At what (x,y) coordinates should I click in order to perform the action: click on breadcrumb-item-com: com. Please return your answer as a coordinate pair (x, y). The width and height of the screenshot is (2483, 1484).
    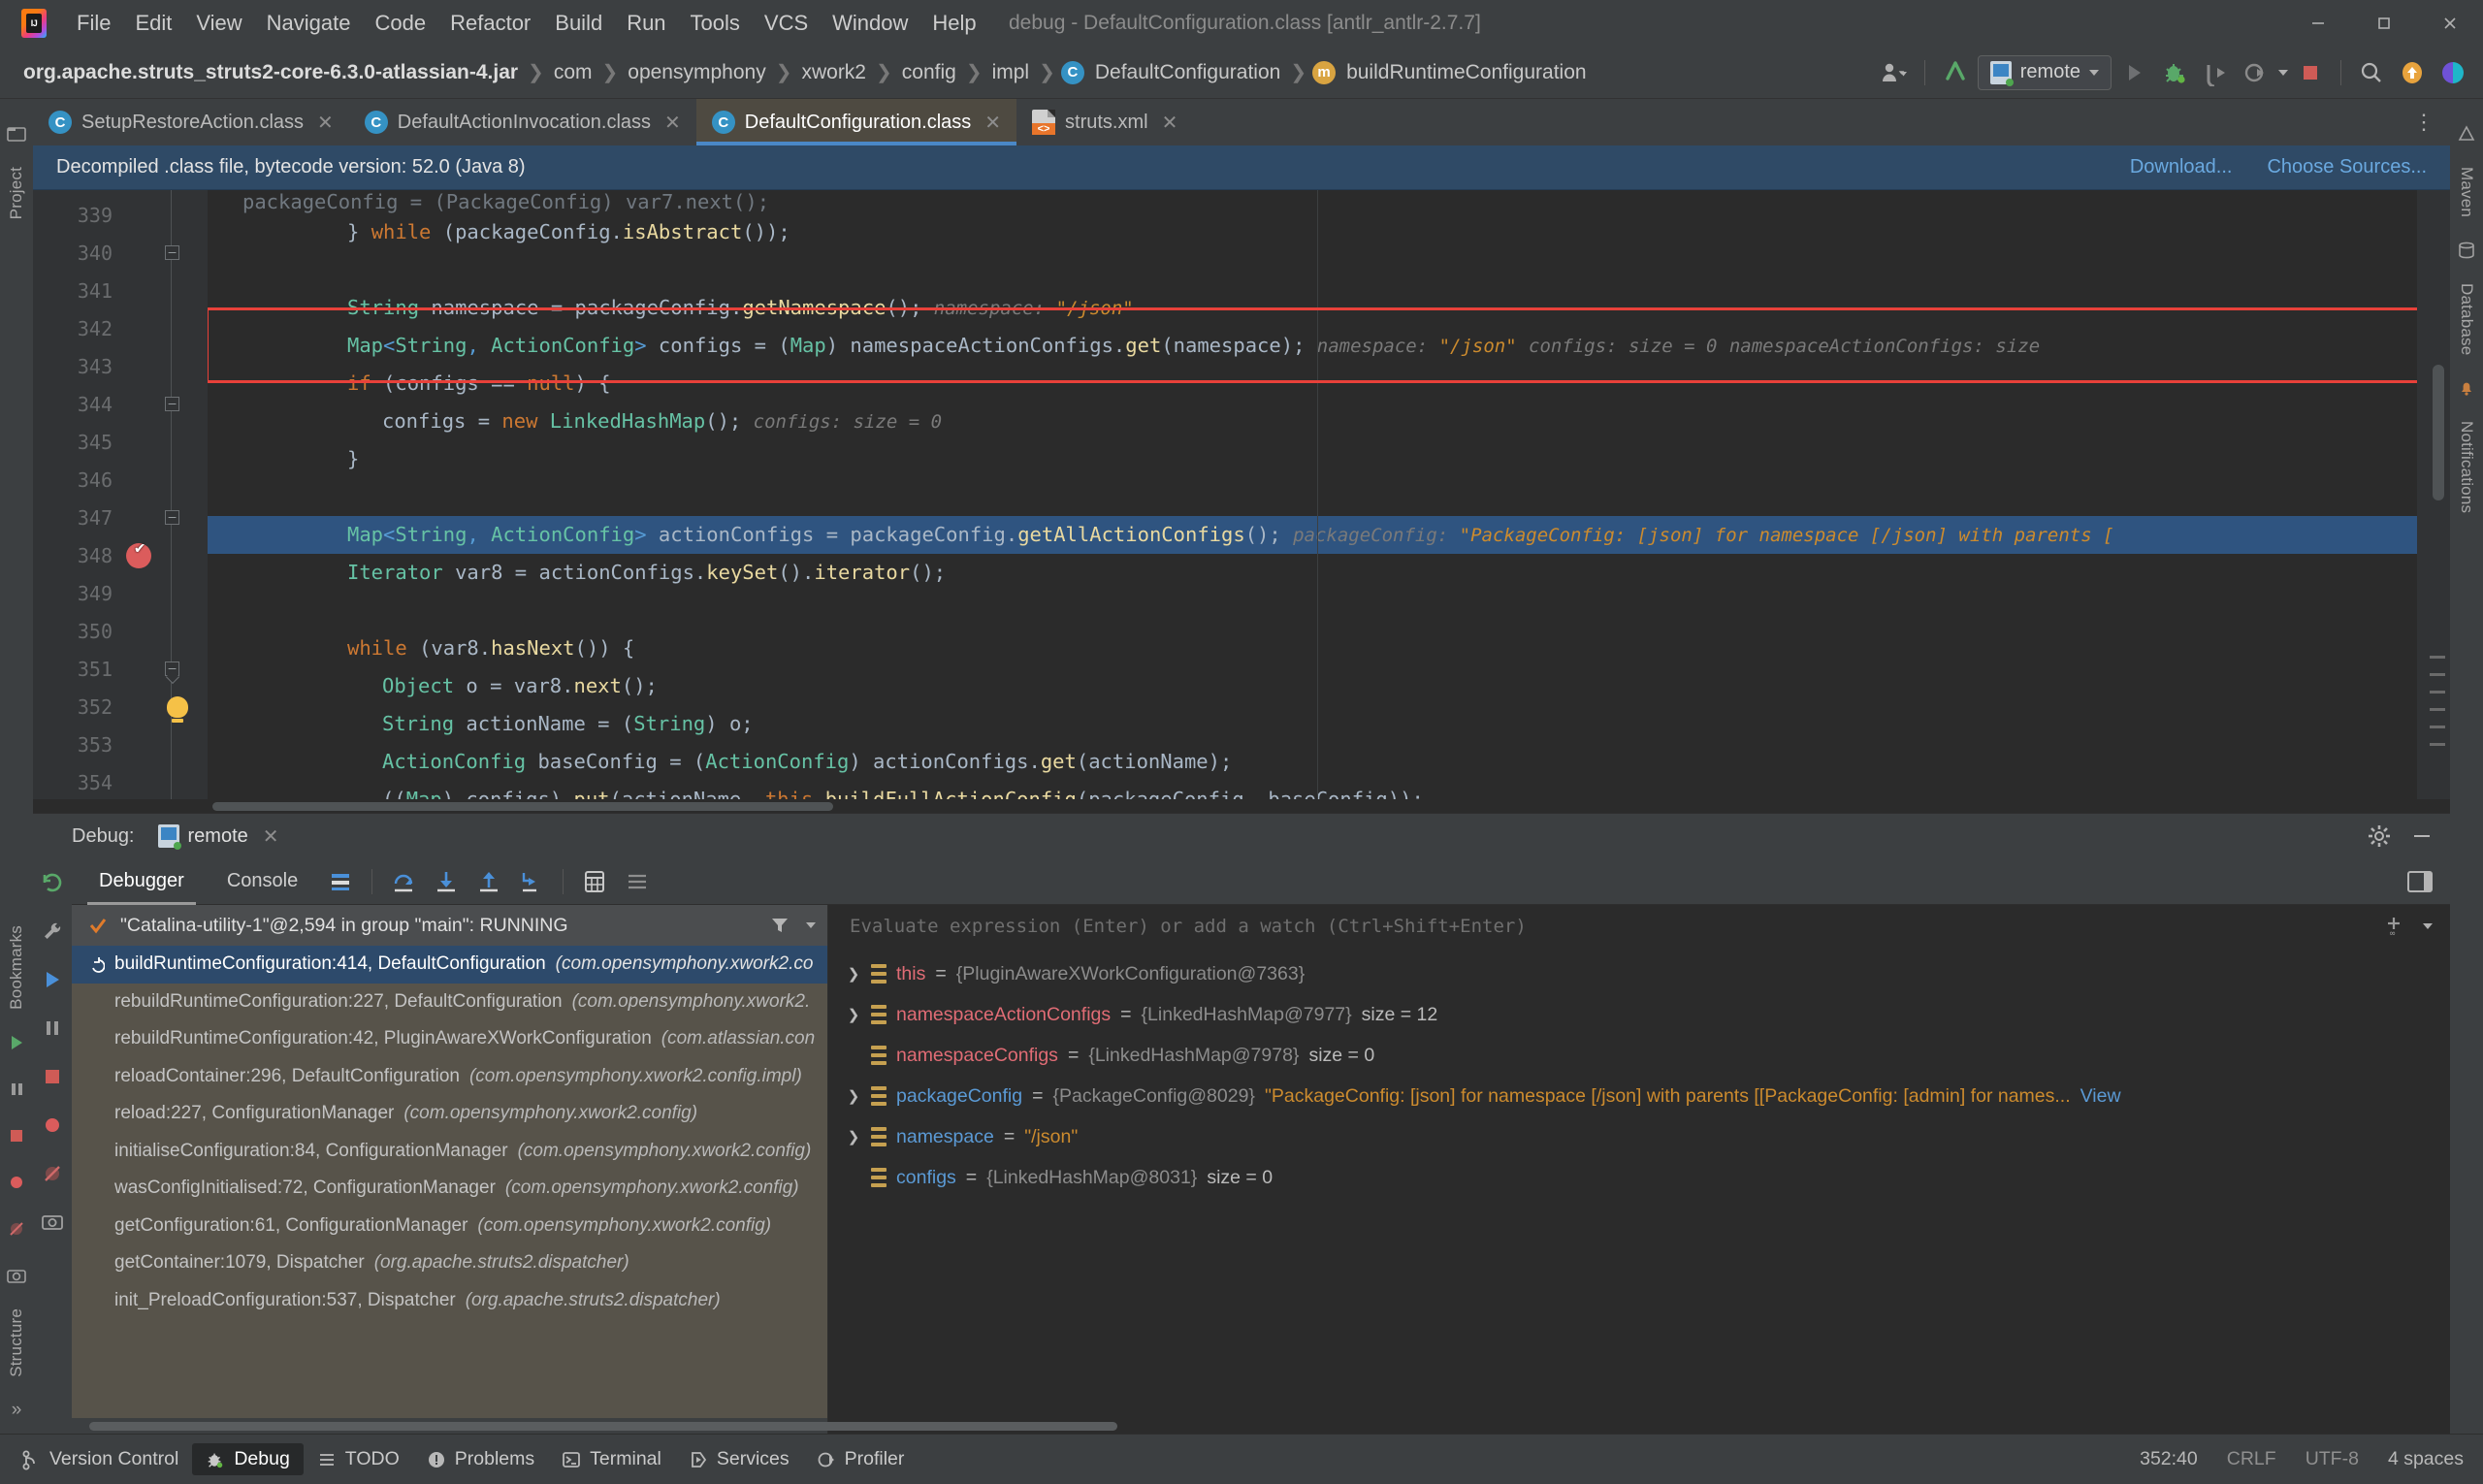
    Looking at the image, I should click on (573, 72).